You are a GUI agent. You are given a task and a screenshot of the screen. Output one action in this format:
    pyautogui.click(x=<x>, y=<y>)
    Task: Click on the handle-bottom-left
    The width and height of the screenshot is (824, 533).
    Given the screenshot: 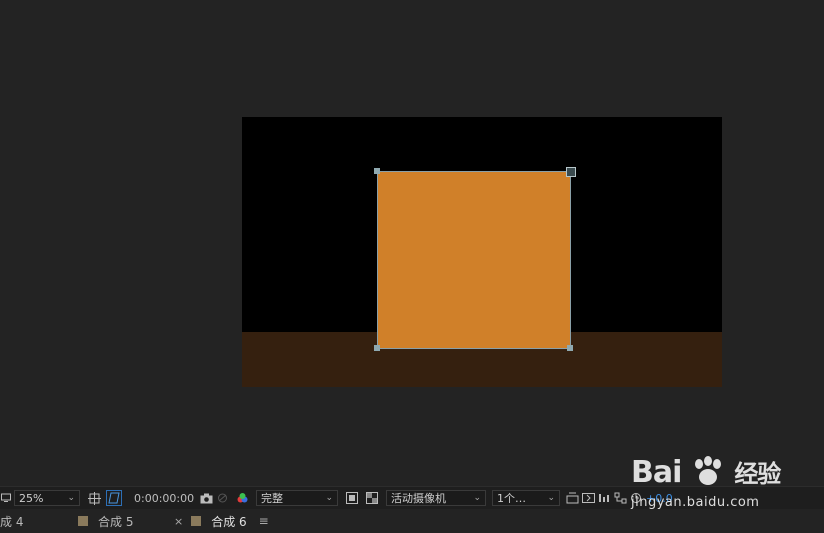 What is the action you would take?
    pyautogui.click(x=377, y=348)
    